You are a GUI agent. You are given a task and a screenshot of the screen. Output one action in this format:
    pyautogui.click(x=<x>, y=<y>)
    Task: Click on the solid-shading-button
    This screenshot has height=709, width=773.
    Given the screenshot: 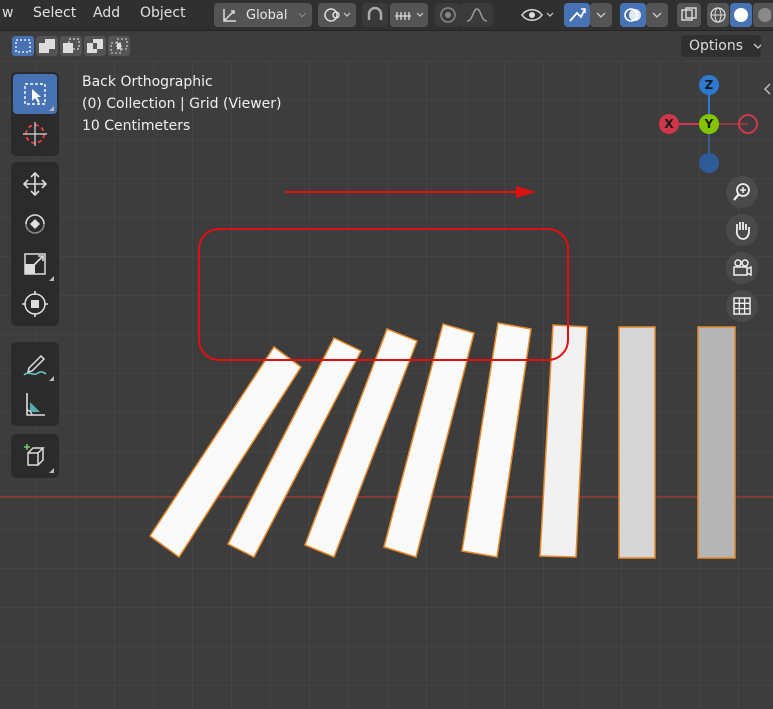 What is the action you would take?
    pyautogui.click(x=741, y=15)
    